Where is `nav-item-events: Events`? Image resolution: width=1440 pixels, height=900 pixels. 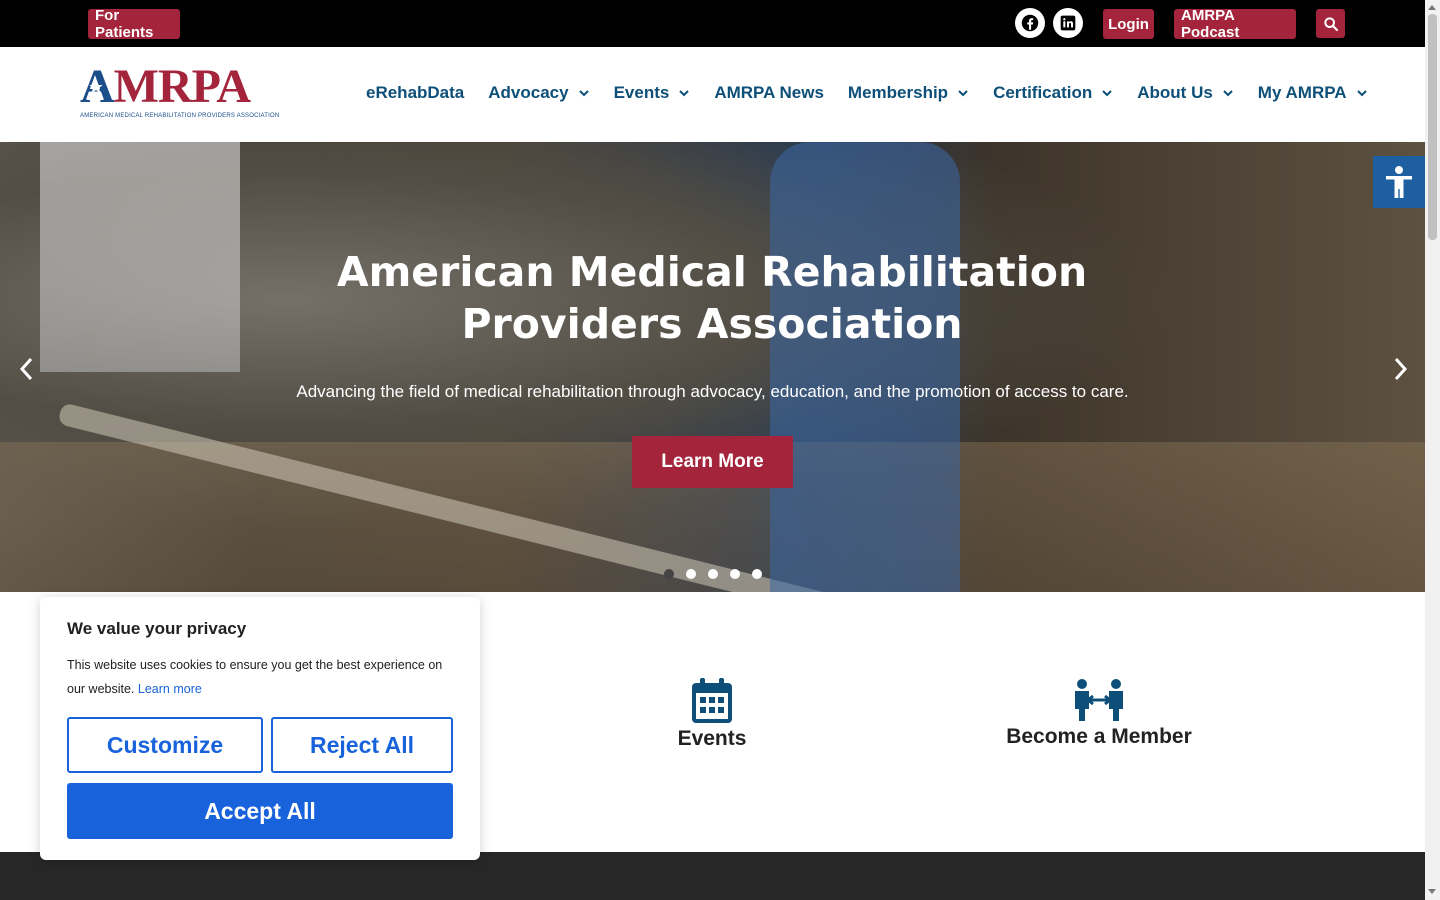 nav-item-events: Events is located at coordinates (652, 93).